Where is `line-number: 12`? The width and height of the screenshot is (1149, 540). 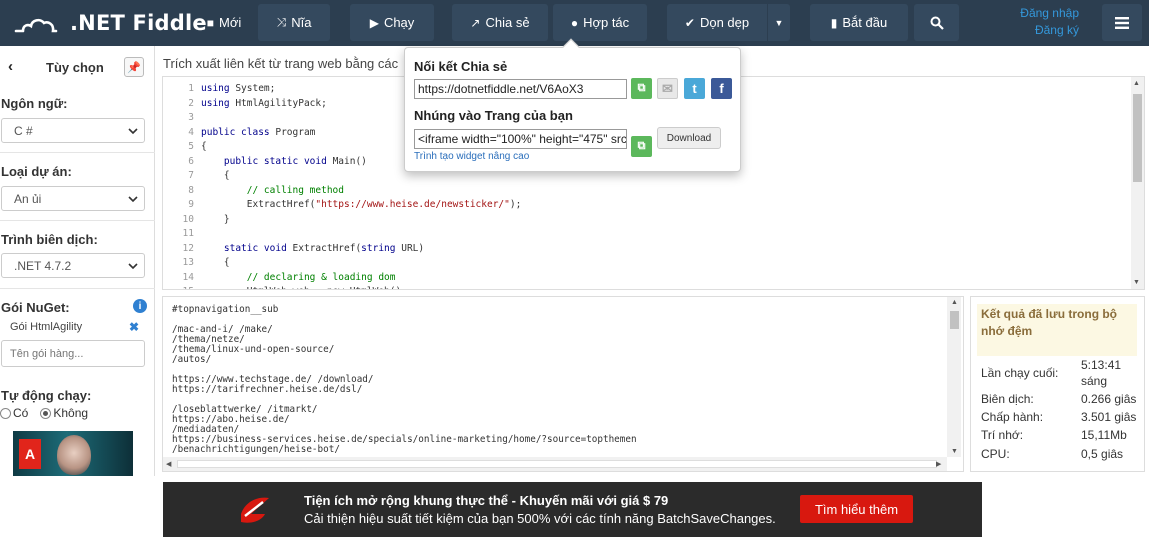 line-number: 12 is located at coordinates (188, 248).